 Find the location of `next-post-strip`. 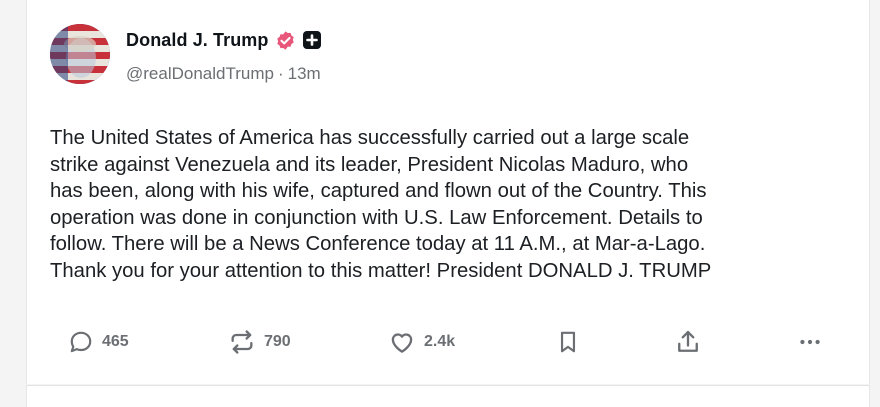

next-post-strip is located at coordinates (448, 396).